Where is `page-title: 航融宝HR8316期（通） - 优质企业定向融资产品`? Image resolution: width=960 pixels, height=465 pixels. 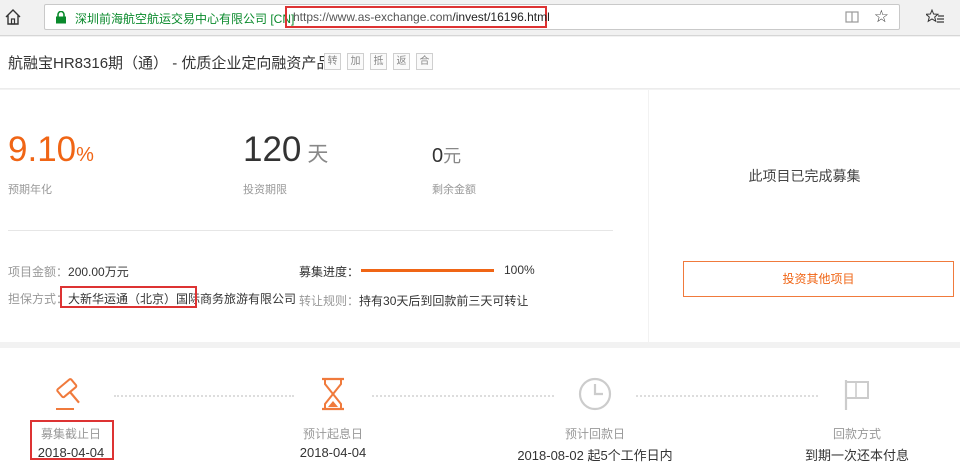
page-title: 航融宝HR8316期（通） - 优质企业定向融资产品 is located at coordinates (170, 63).